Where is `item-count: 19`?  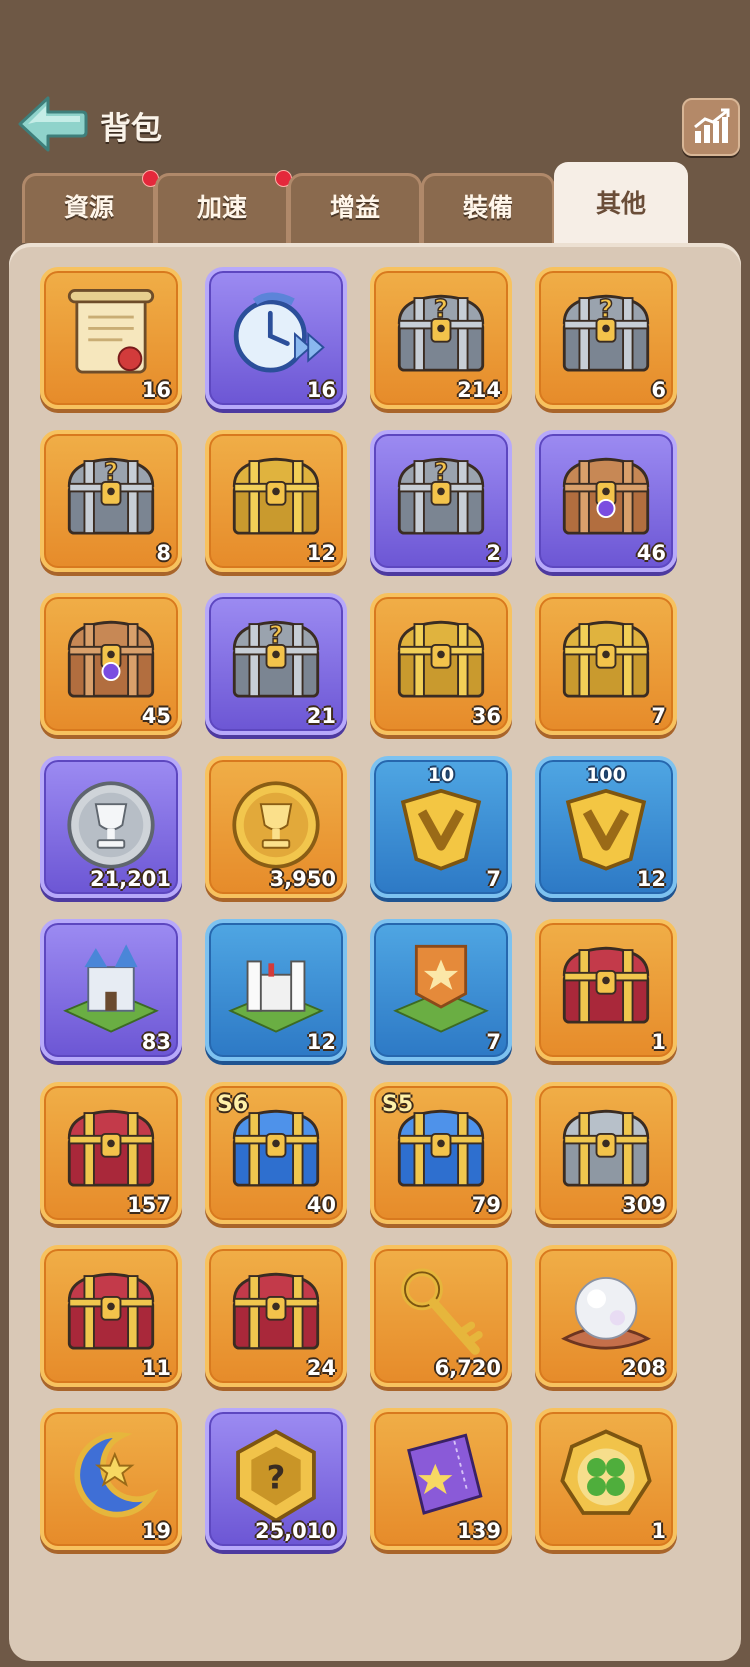
item-count: 19 is located at coordinates (156, 1531).